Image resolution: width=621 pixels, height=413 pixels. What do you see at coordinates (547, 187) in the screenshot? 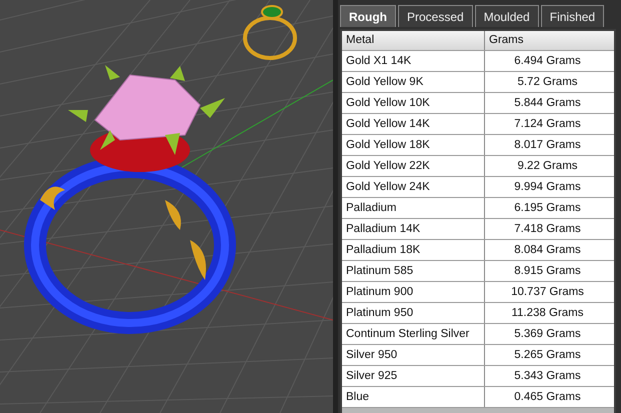
I see `table-cell-text: 9.994 Grams` at bounding box center [547, 187].